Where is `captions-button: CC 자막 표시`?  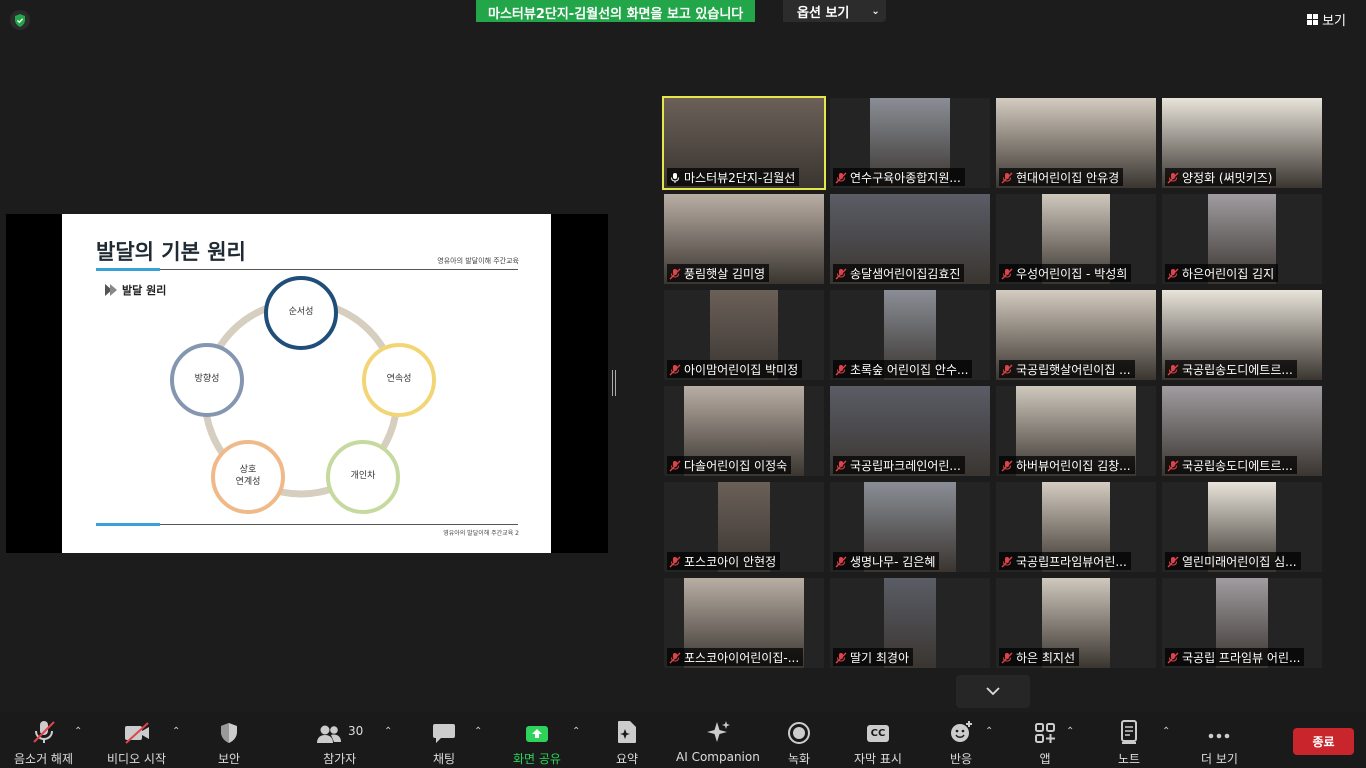 captions-button: CC 자막 표시 is located at coordinates (878, 742).